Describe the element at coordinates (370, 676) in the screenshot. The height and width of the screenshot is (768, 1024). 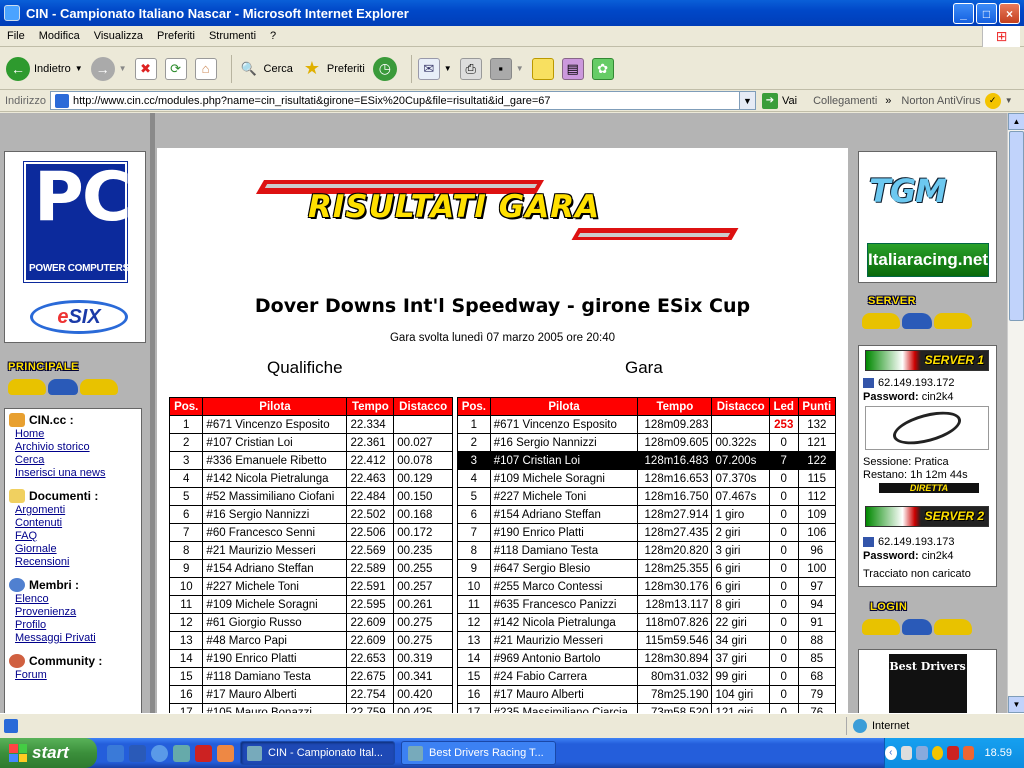
I see `time-cell: 22.675` at that location.